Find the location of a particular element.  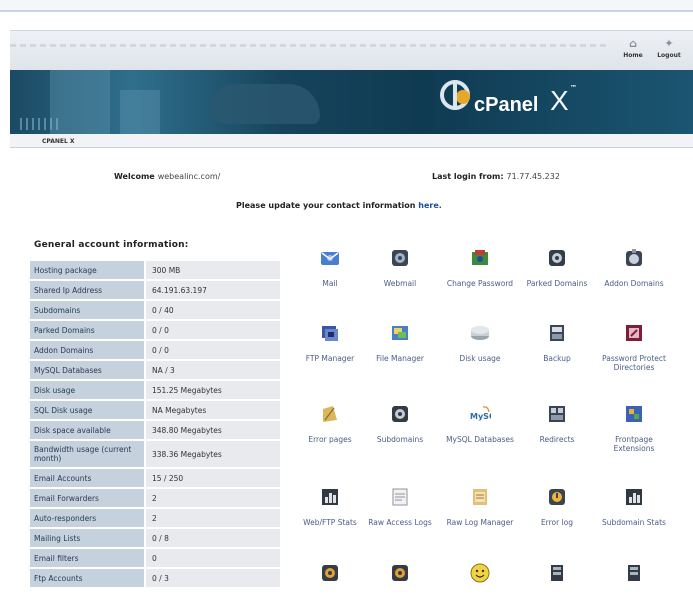

table-row: Disk space available 348.80 Megabytes is located at coordinates (155, 430).